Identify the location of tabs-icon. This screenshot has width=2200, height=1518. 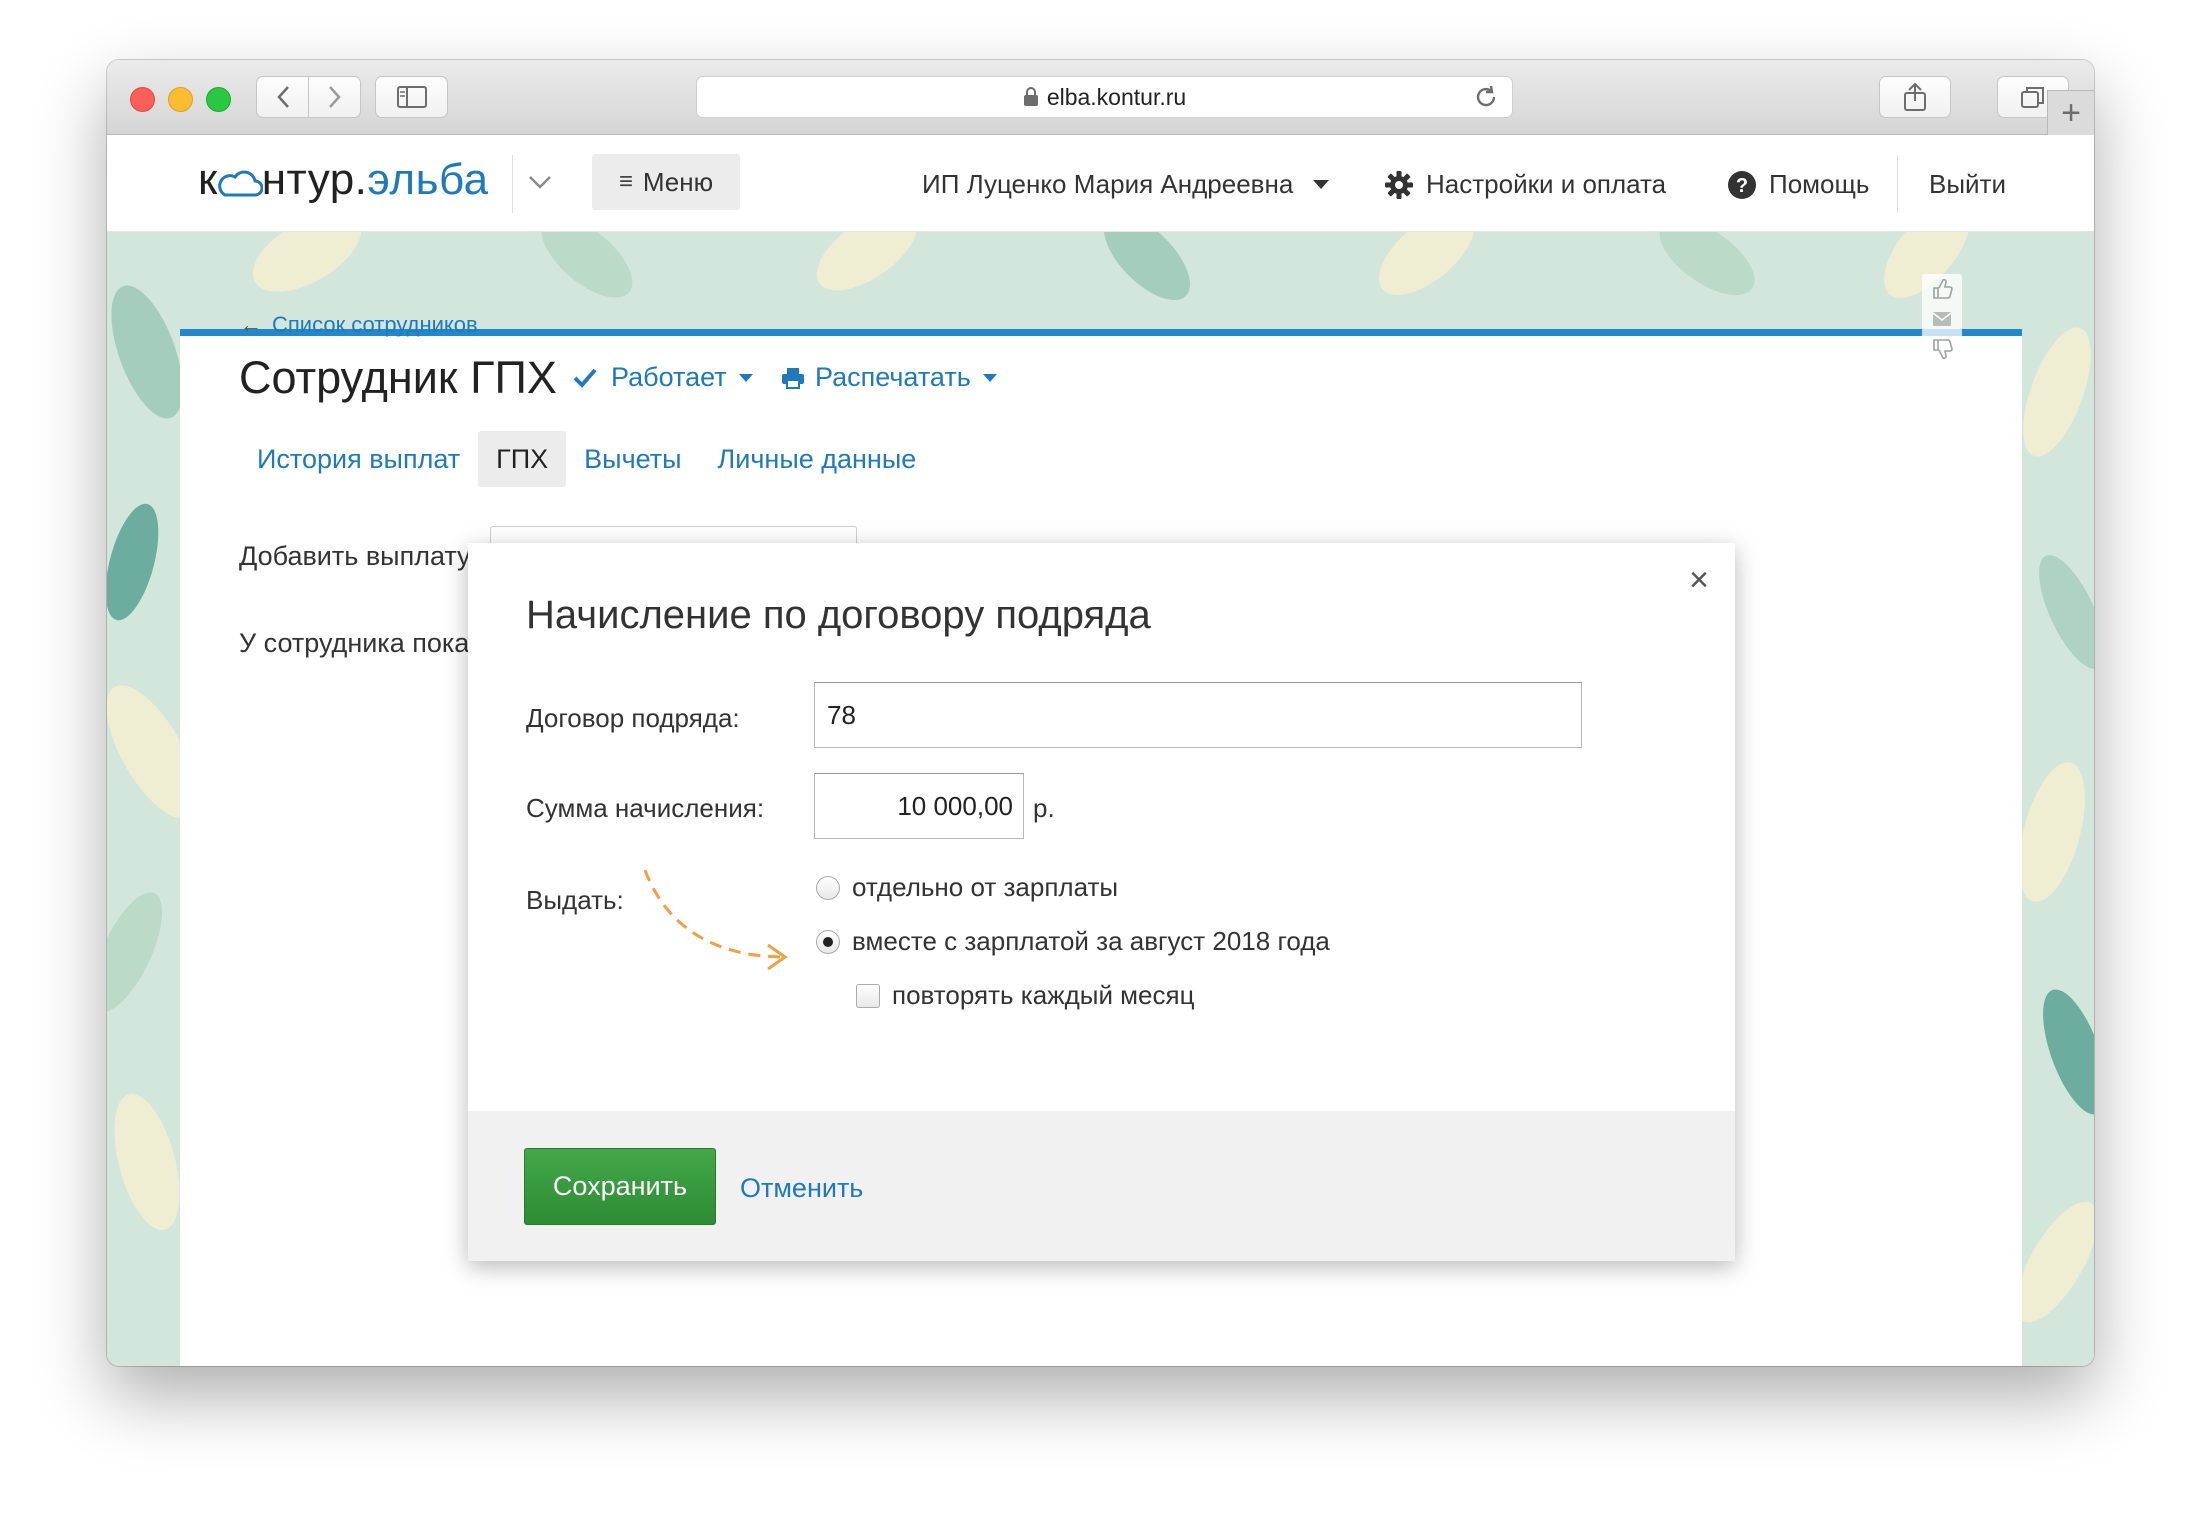
(2032, 97).